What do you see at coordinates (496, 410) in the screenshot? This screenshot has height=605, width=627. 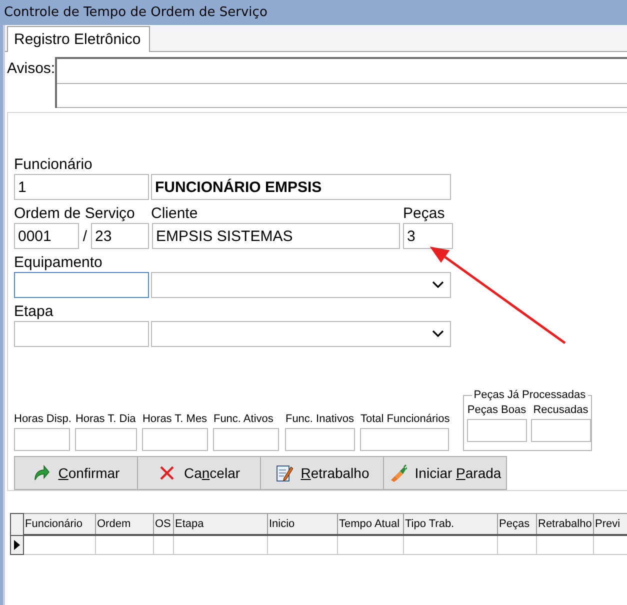 I see `field-label: Peças Boas` at bounding box center [496, 410].